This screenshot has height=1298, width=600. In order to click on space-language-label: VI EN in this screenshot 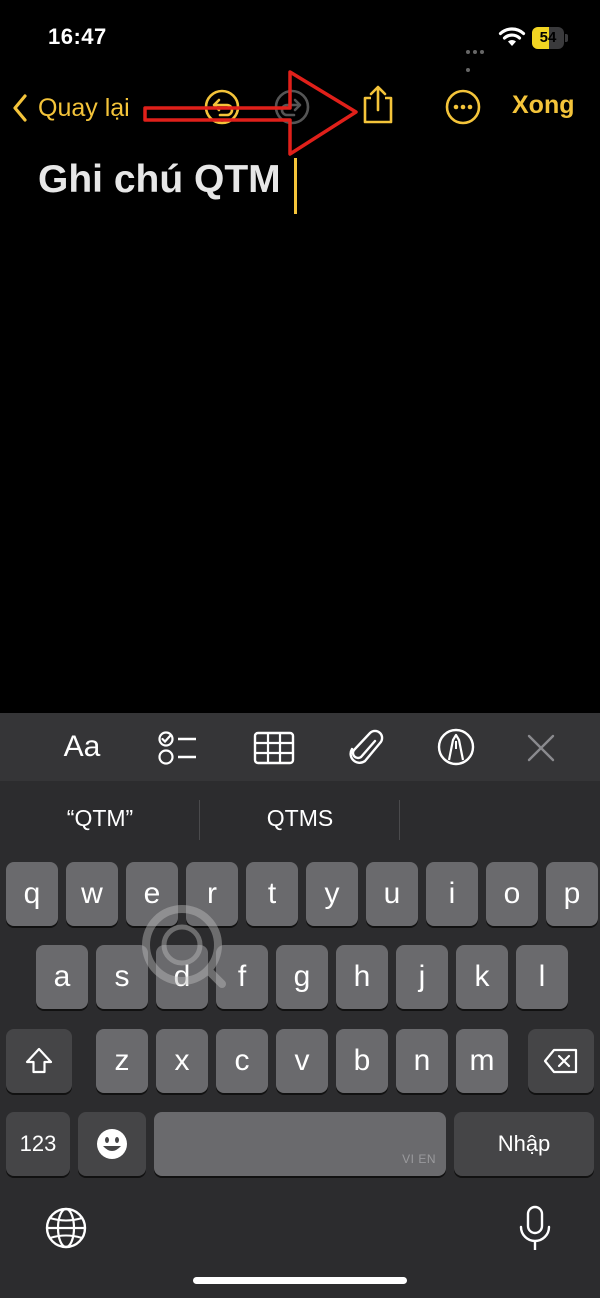, I will do `click(419, 1159)`.